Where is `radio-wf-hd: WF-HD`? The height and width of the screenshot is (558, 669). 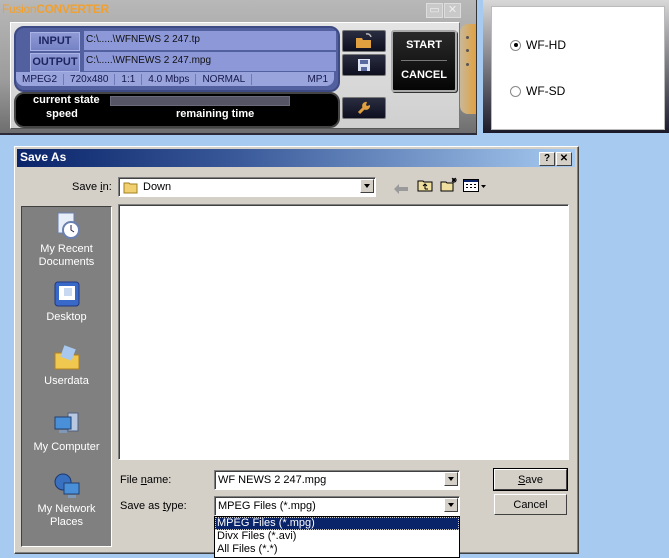
radio-wf-hd: WF-HD is located at coordinates (538, 45).